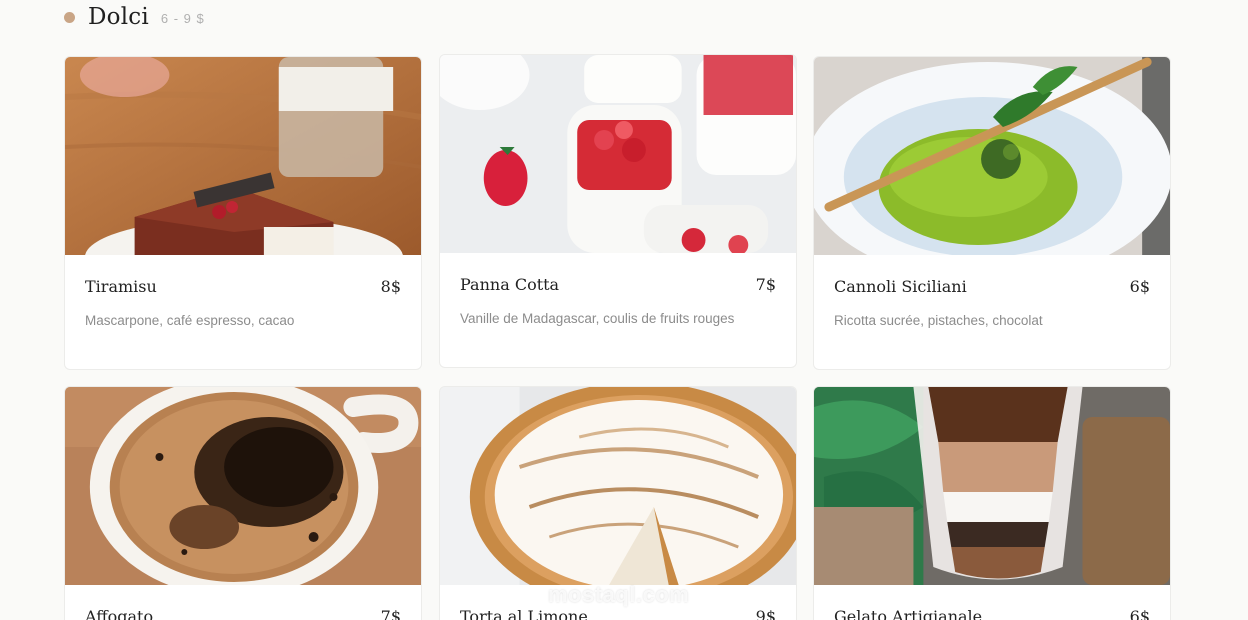 The height and width of the screenshot is (620, 1248). Describe the element at coordinates (618, 154) in the screenshot. I see `panna-cotta-photo` at that location.